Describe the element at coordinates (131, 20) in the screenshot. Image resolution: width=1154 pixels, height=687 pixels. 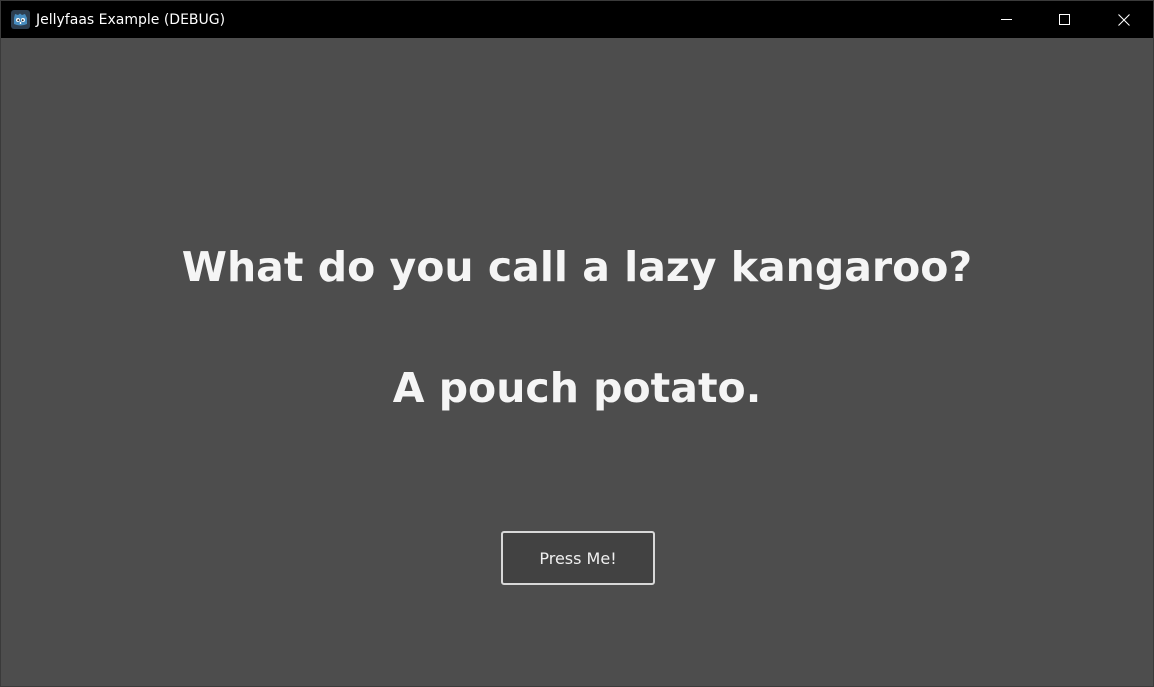
I see `window-title: Jellyfaas Example (DEBUG)` at that location.